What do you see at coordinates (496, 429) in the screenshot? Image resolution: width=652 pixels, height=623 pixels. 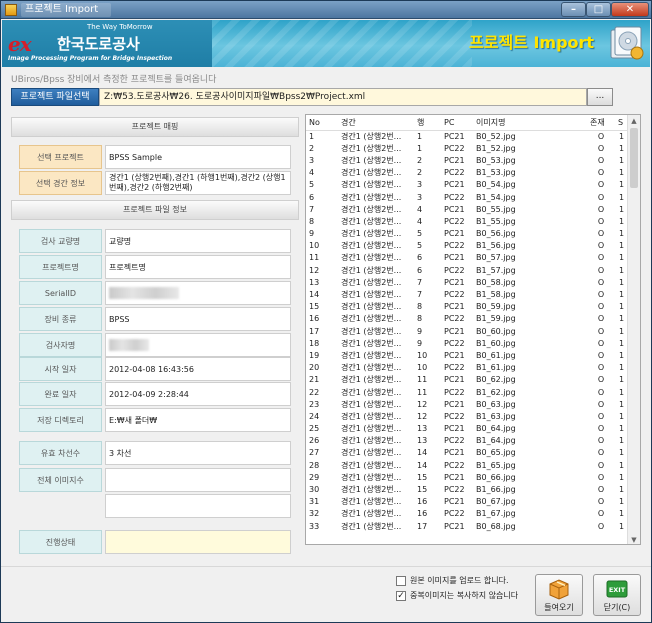 I see `cell-image-name: B0_64.jpg` at bounding box center [496, 429].